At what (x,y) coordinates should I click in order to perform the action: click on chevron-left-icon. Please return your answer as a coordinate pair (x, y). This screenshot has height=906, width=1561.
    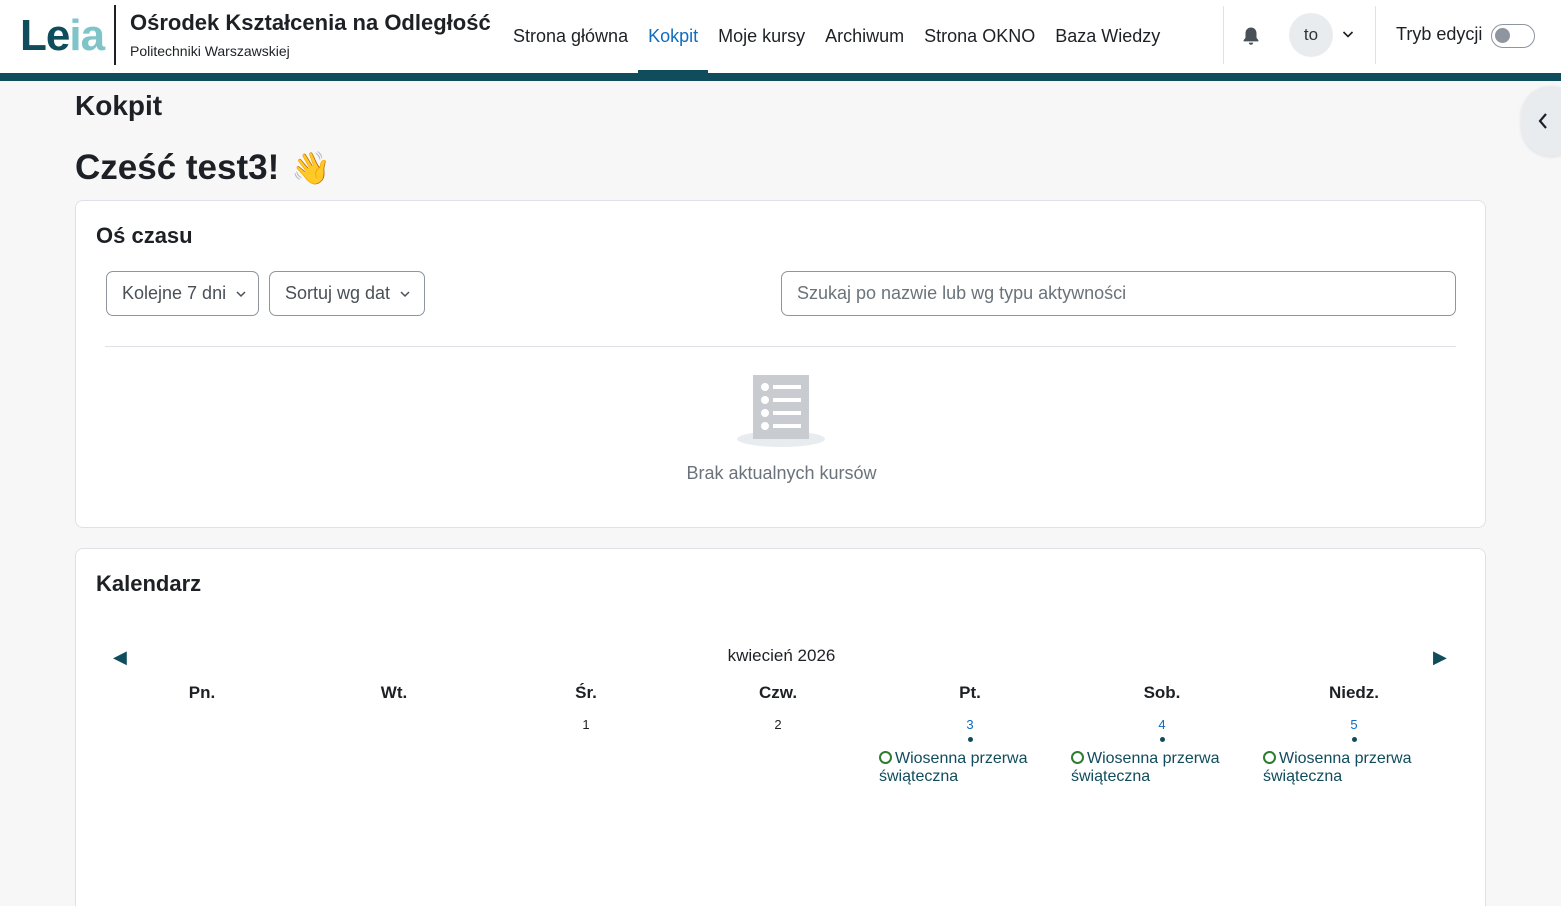
    Looking at the image, I should click on (1542, 121).